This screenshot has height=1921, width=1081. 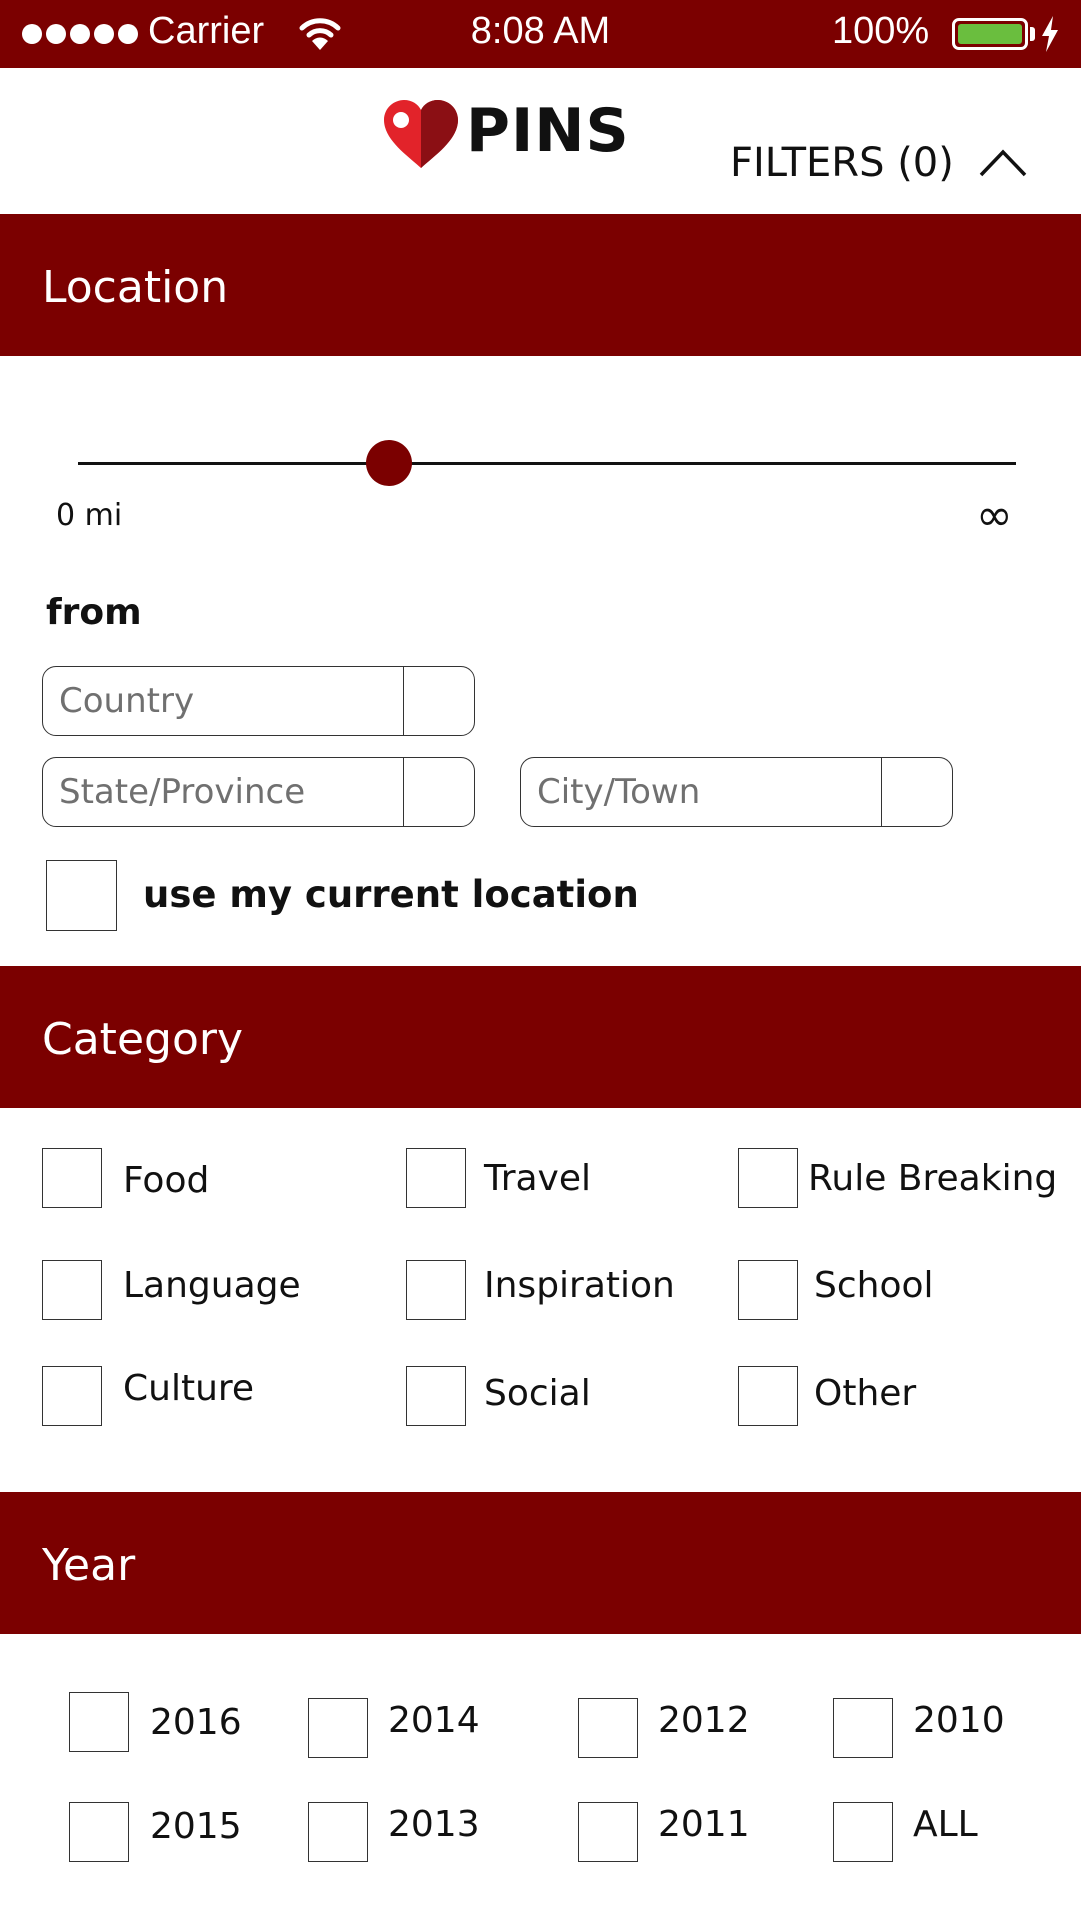 What do you see at coordinates (99, 1722) in the screenshot?
I see `year-checkbox-2016` at bounding box center [99, 1722].